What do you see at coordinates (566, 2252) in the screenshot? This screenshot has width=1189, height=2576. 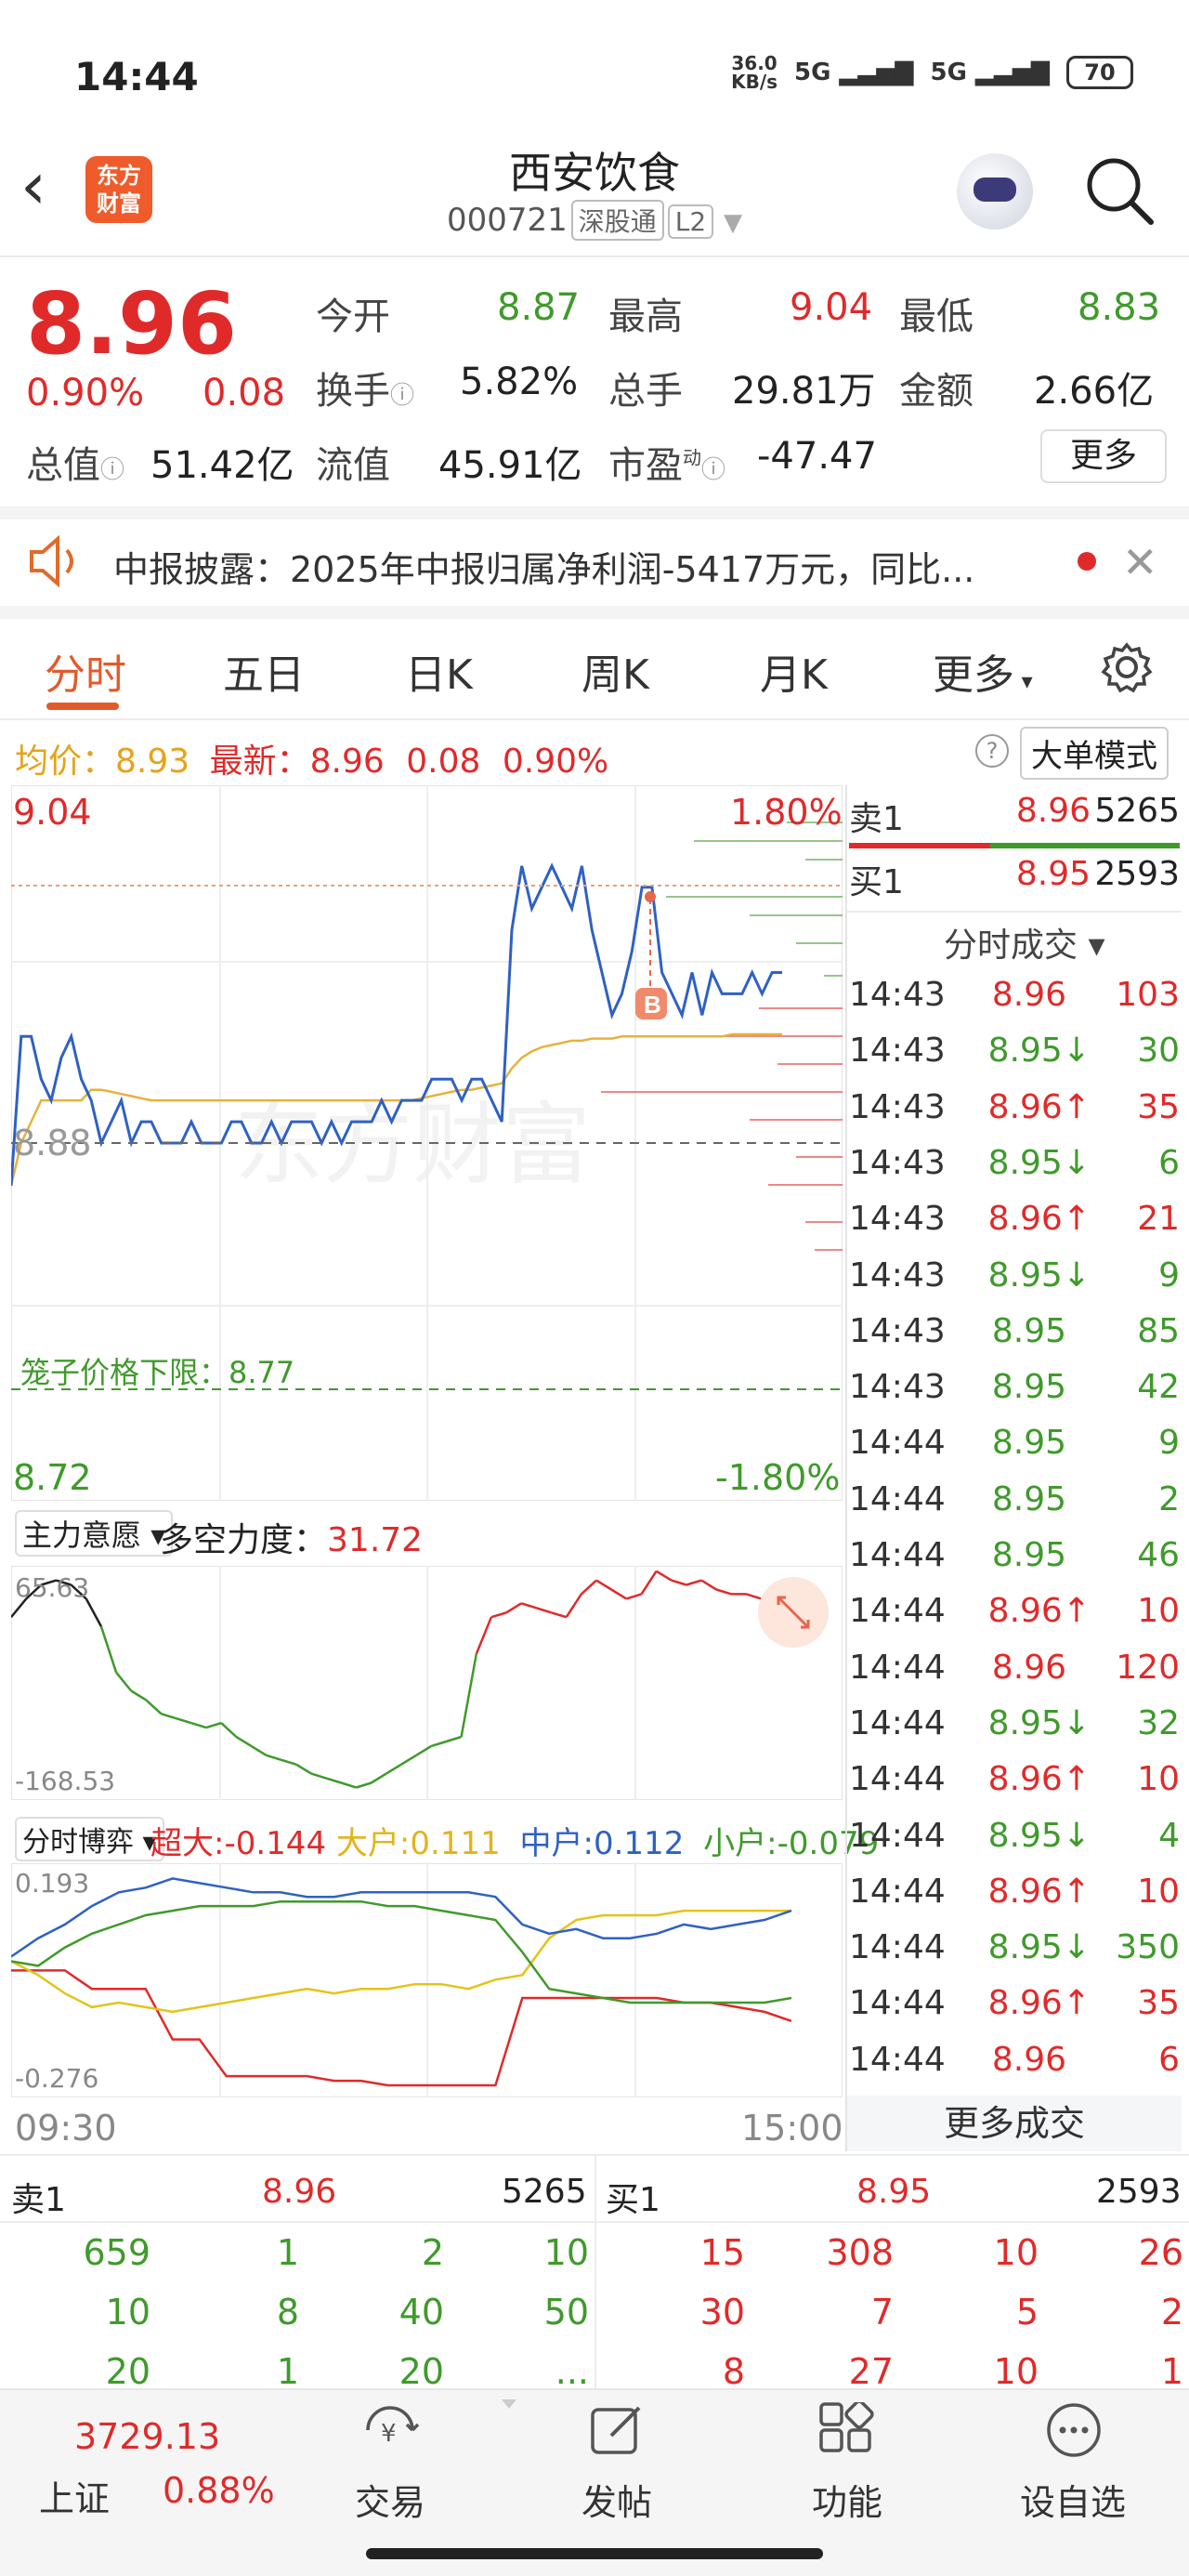 I see `orderbook-sell-cell: 10` at bounding box center [566, 2252].